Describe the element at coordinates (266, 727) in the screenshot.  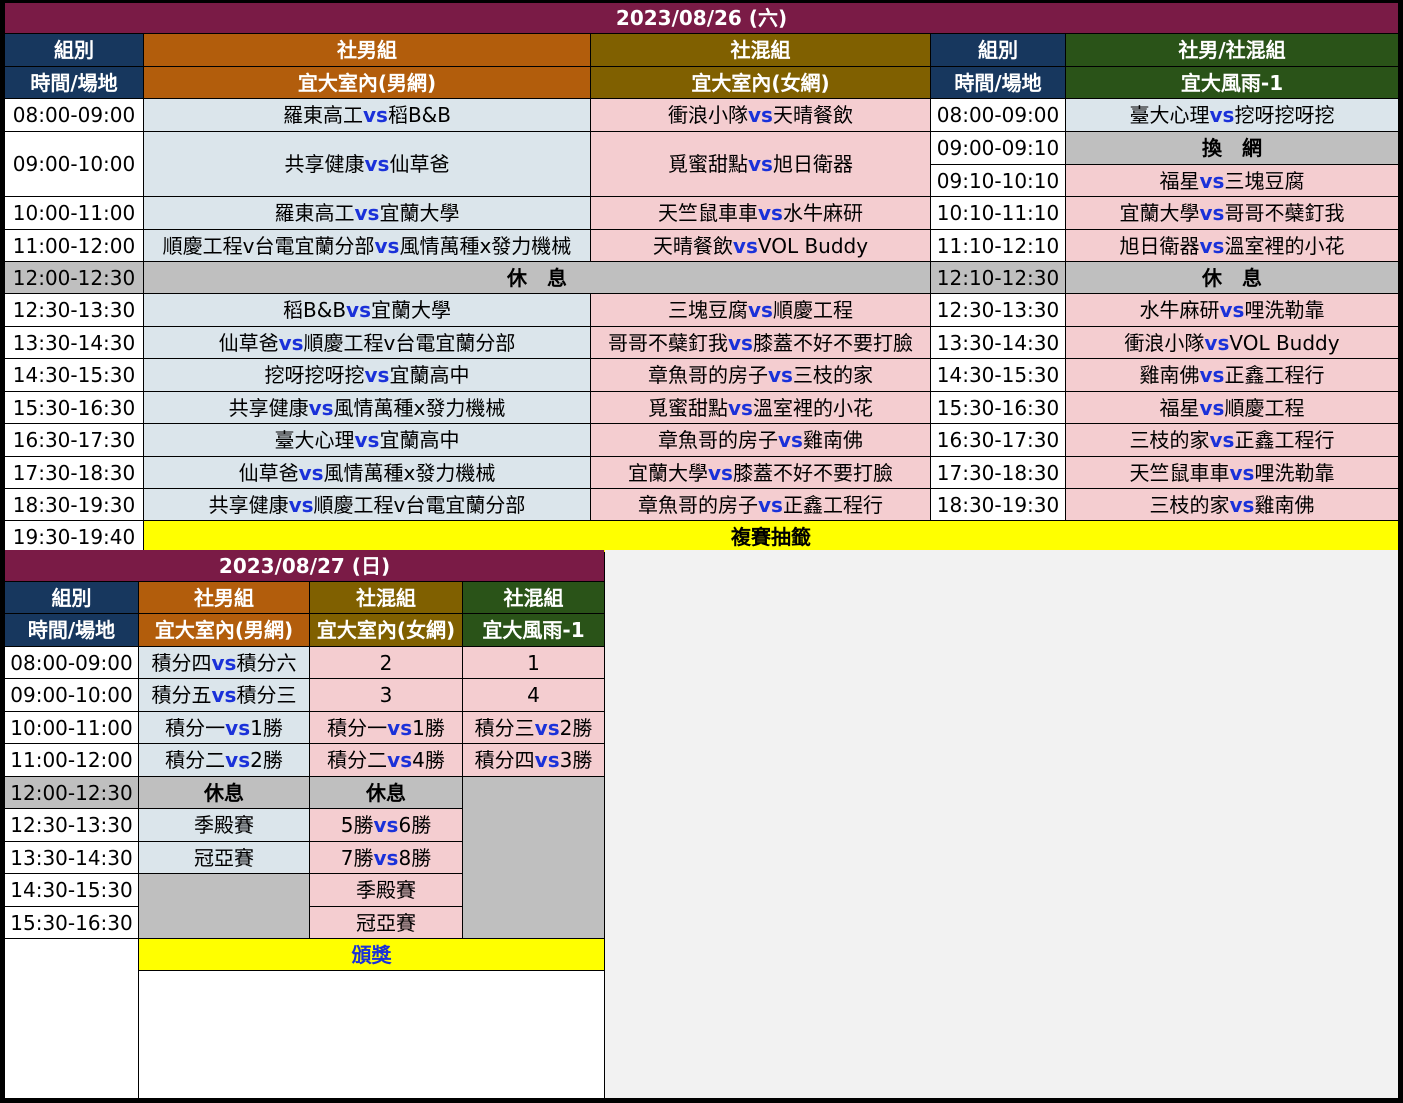
I see `team-b: 1勝` at that location.